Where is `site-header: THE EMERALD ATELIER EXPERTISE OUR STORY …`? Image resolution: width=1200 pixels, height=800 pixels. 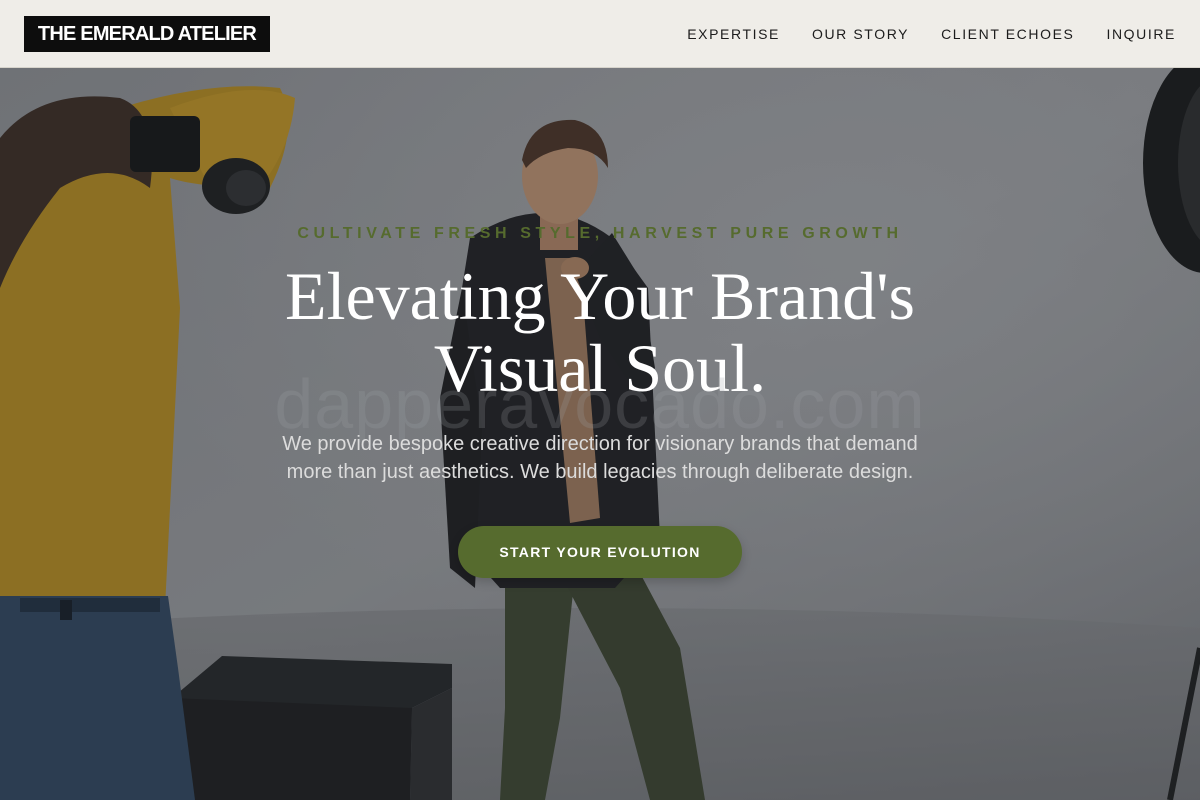 site-header: THE EMERALD ATELIER EXPERTISE OUR STORY … is located at coordinates (600, 34).